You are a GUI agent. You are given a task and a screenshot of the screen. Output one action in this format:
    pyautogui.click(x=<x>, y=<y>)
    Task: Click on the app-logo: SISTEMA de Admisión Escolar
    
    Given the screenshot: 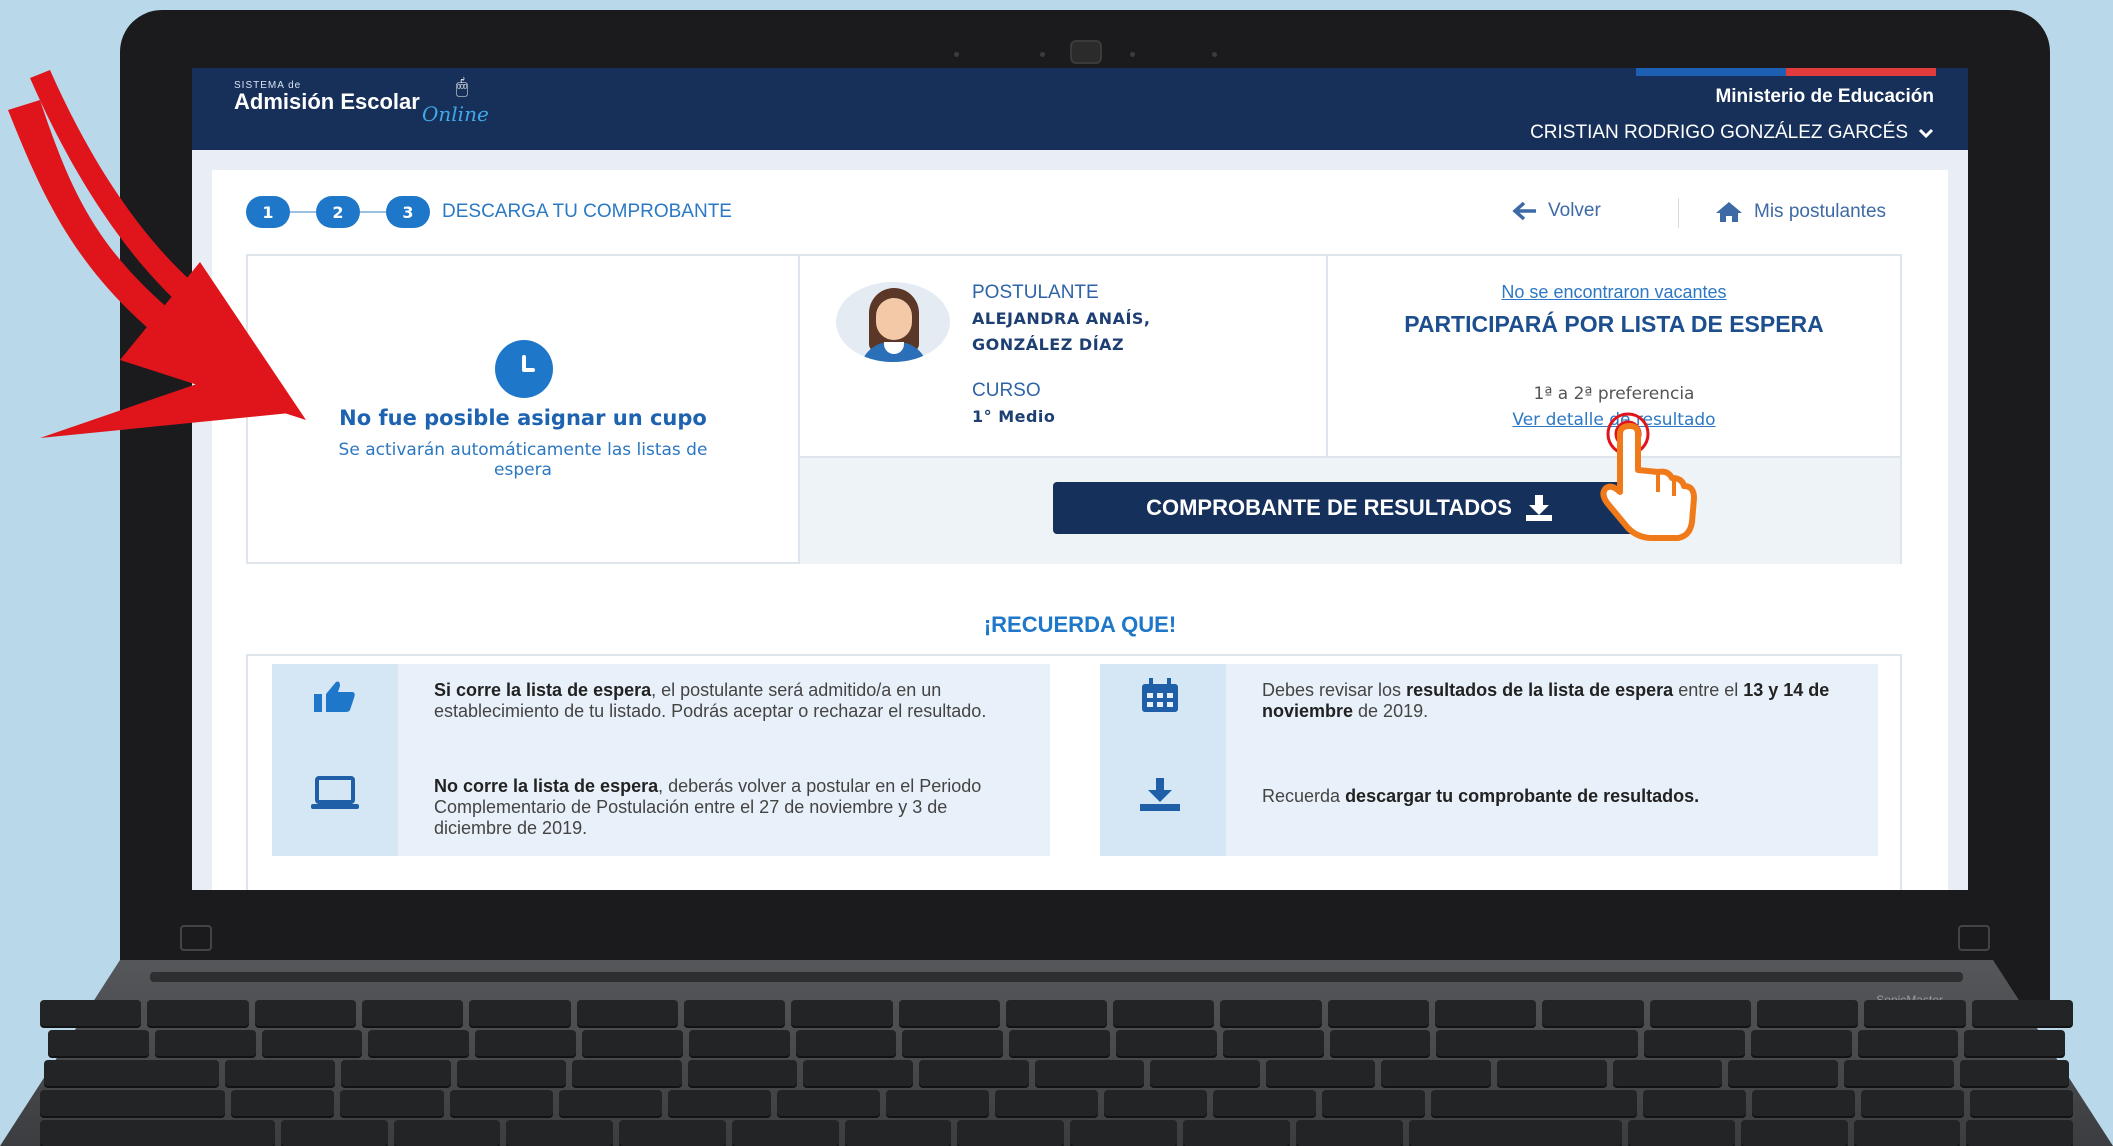 What is the action you would take?
    pyautogui.click(x=327, y=96)
    